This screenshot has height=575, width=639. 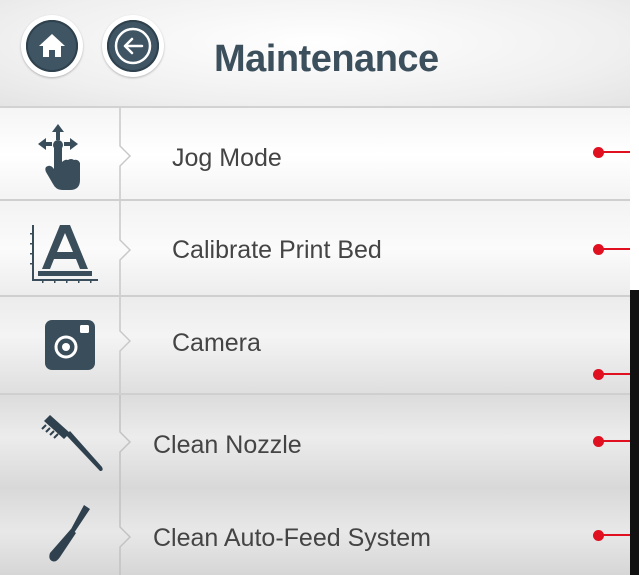 I want to click on menu-item-label: Clean Nozzle, so click(x=227, y=445).